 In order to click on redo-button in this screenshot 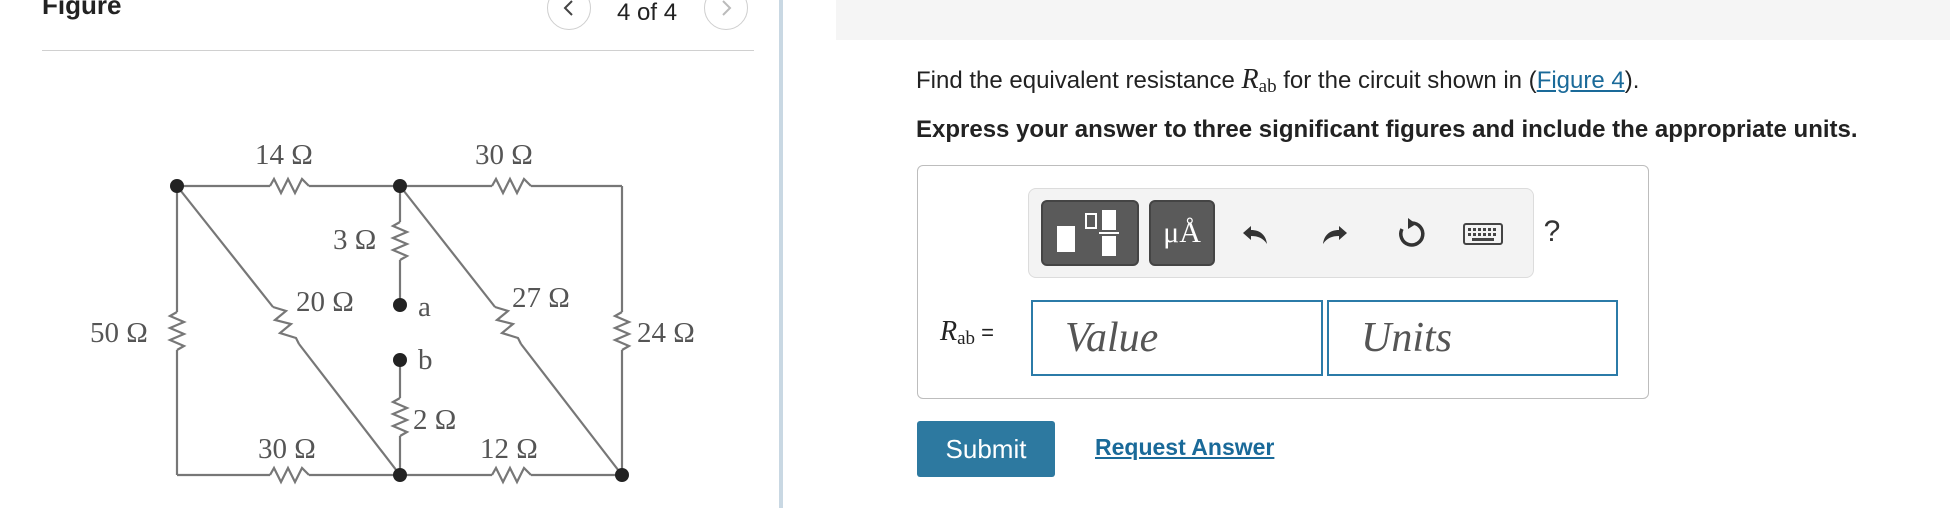, I will do `click(1334, 234)`.